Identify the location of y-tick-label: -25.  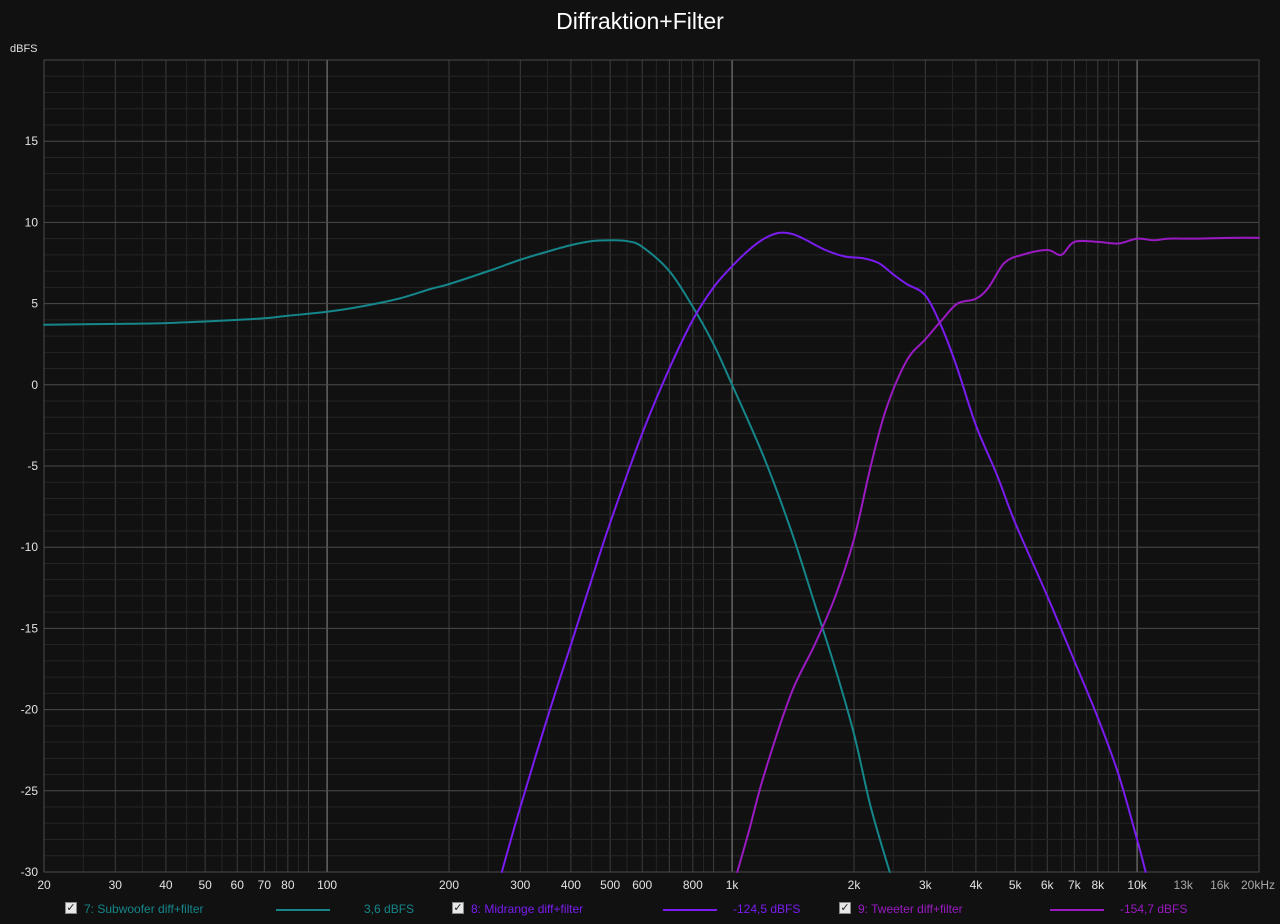
(30, 791).